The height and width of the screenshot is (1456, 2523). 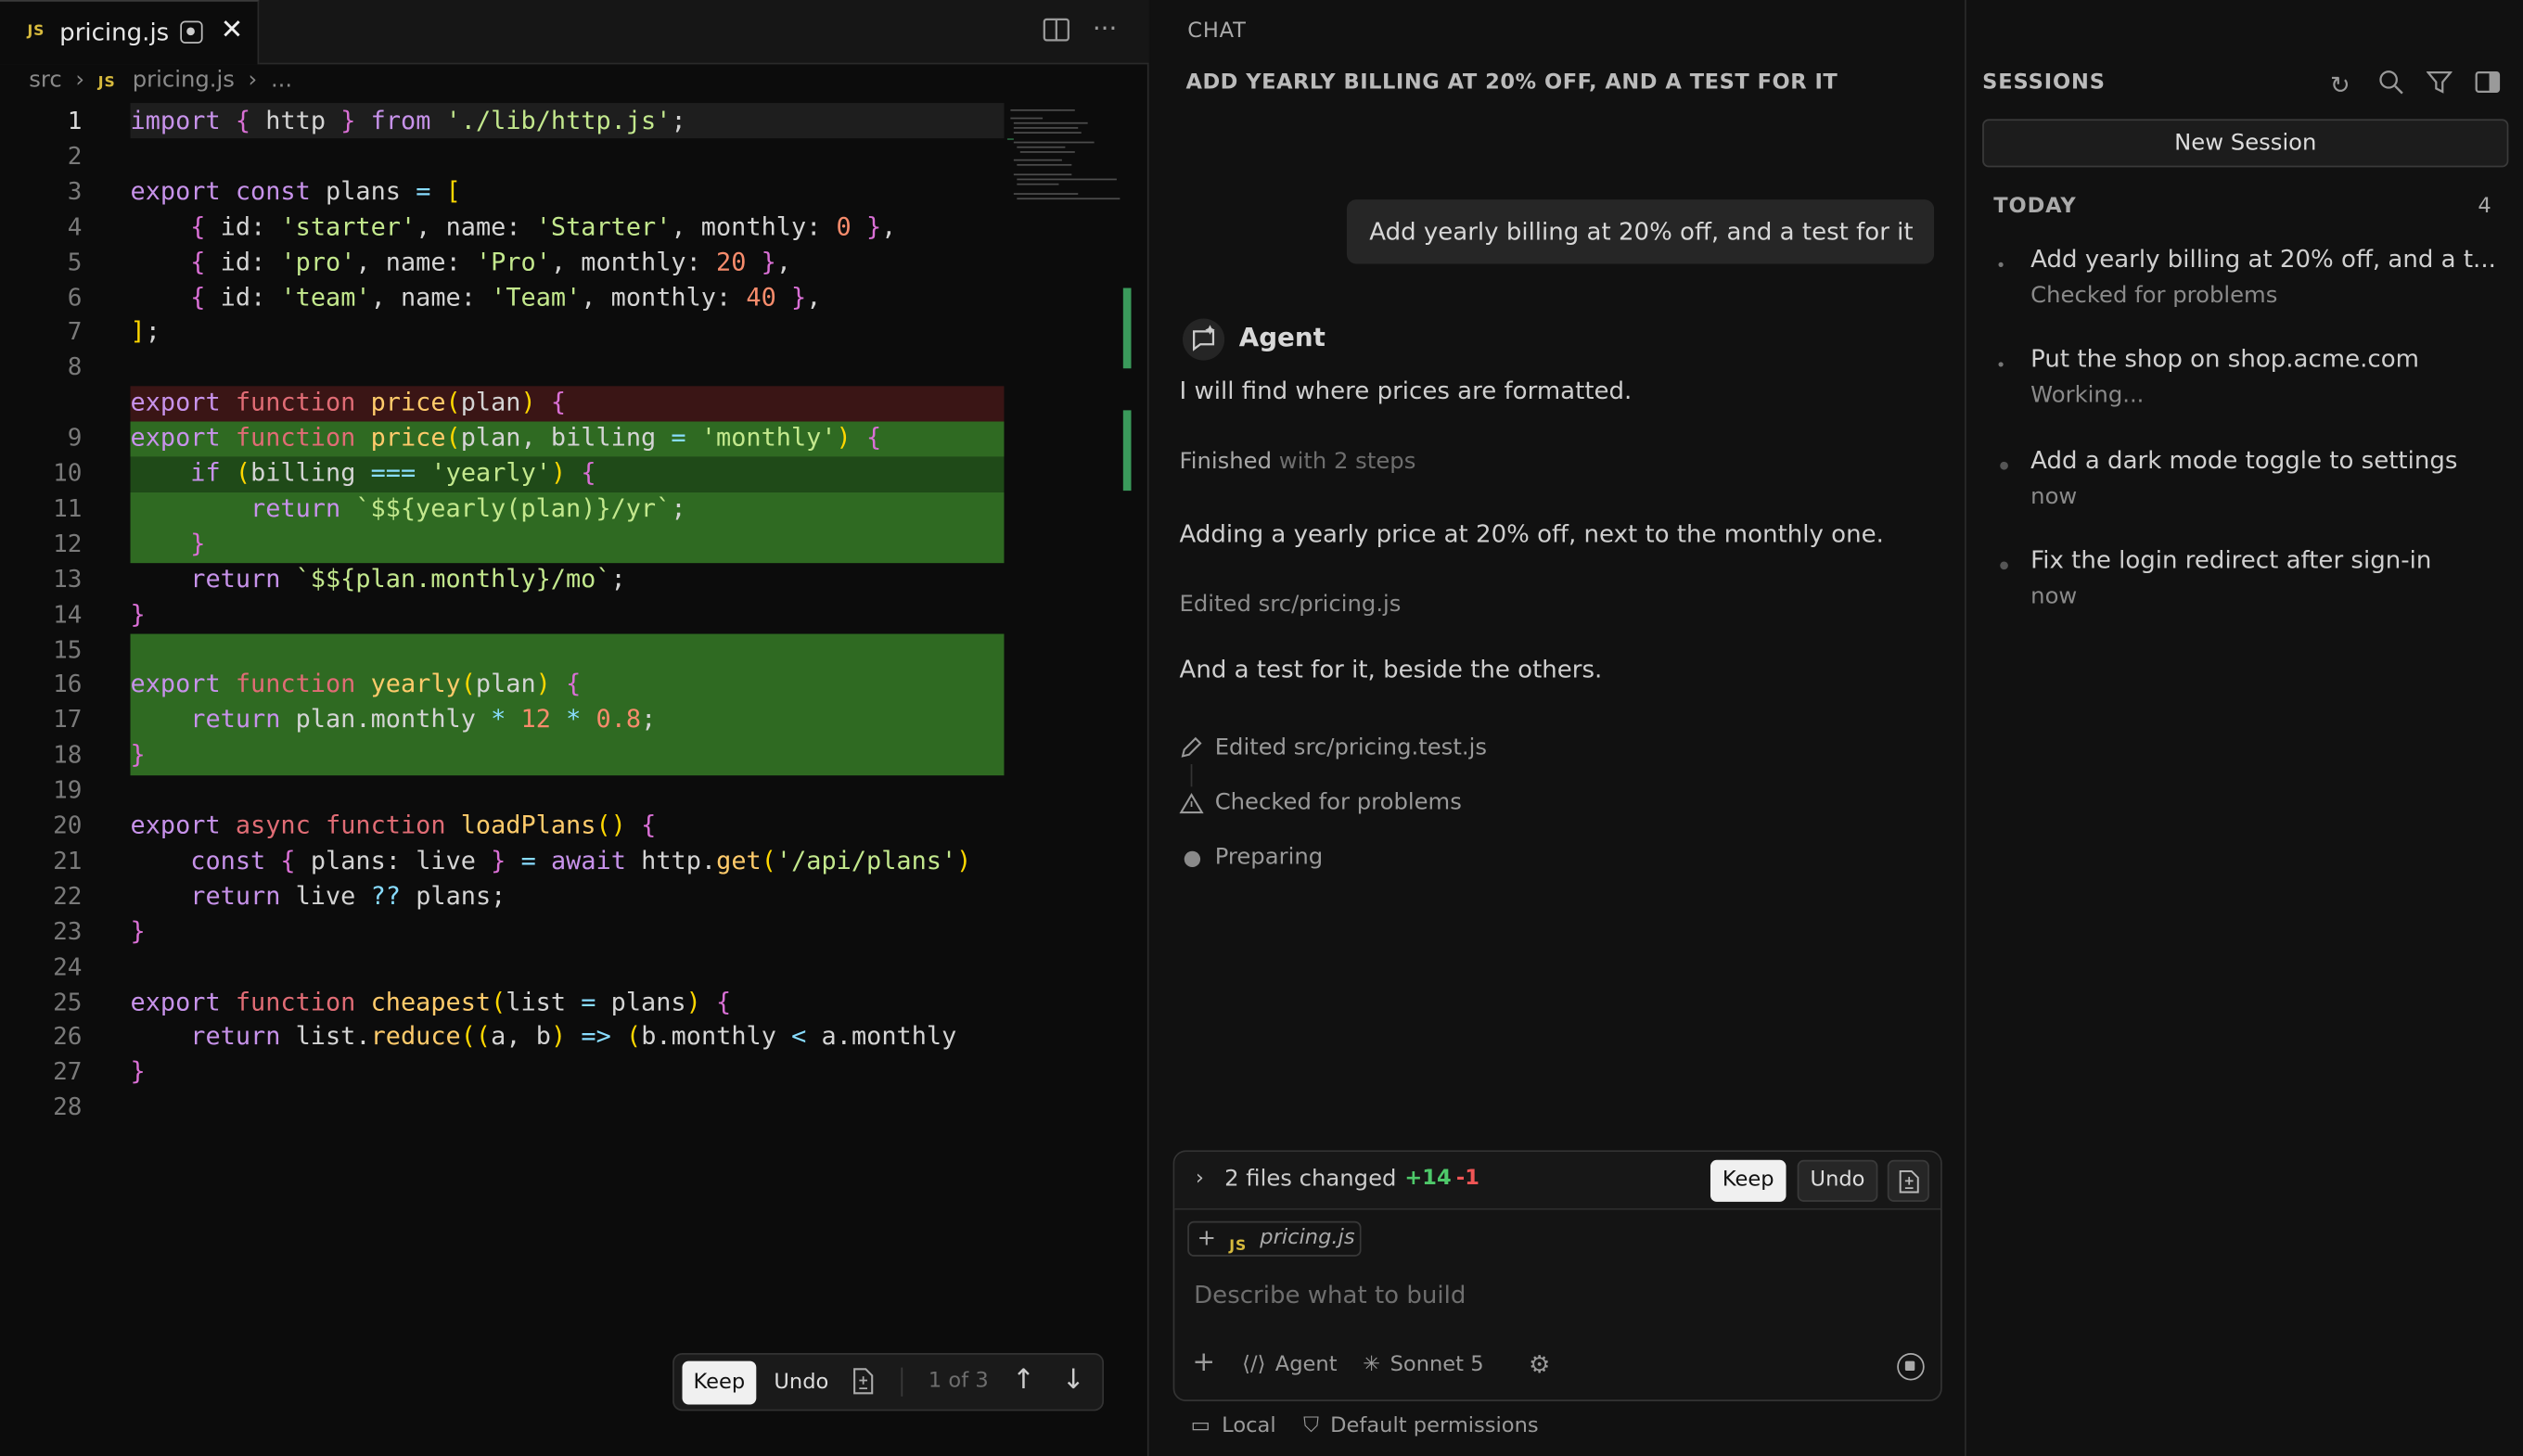 I want to click on js-file-icon: JS, so click(x=106, y=83).